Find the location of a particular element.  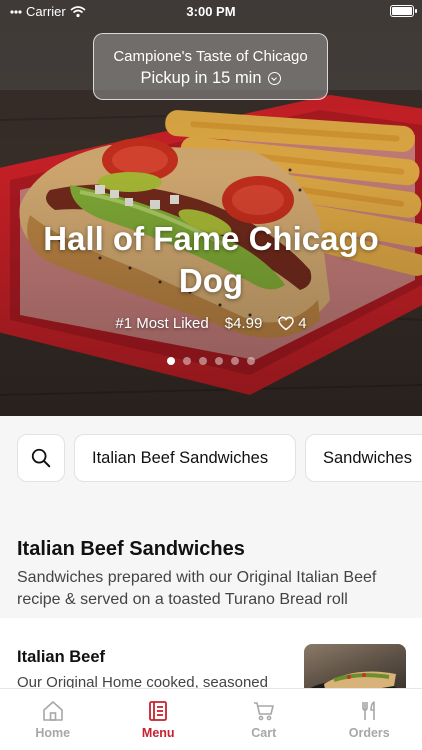

status-bar: Carrier 3:00 PM is located at coordinates (211, 11).